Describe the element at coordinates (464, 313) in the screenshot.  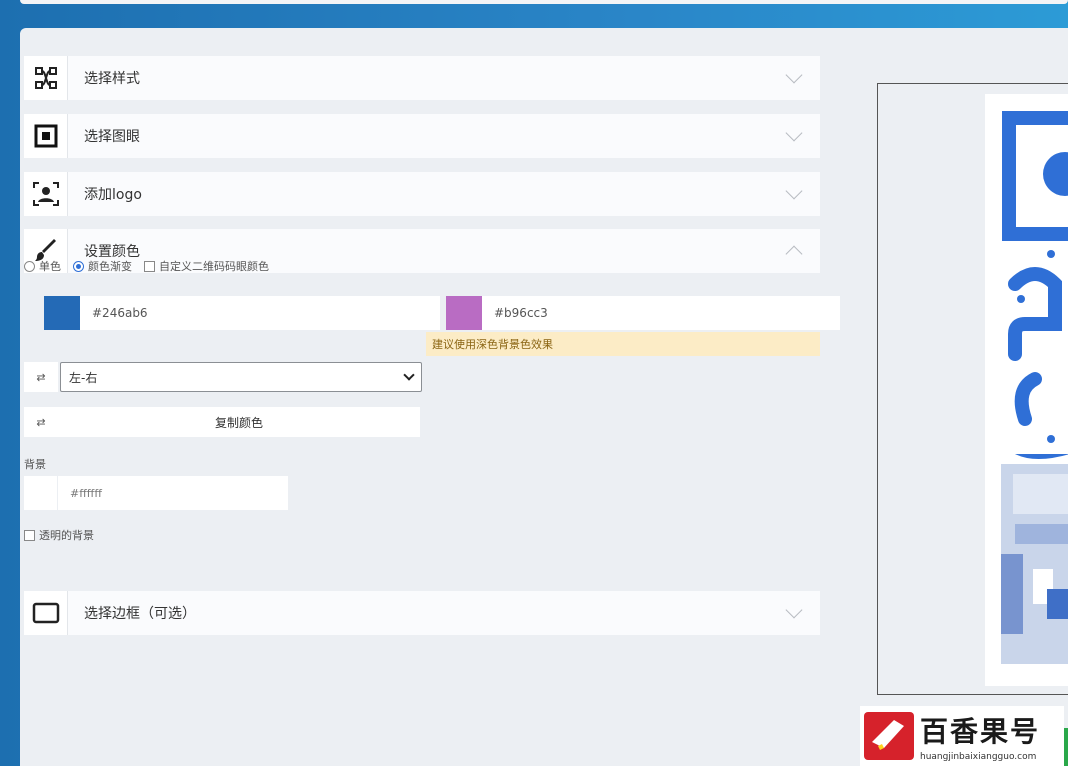
I see `color2-swatch` at that location.